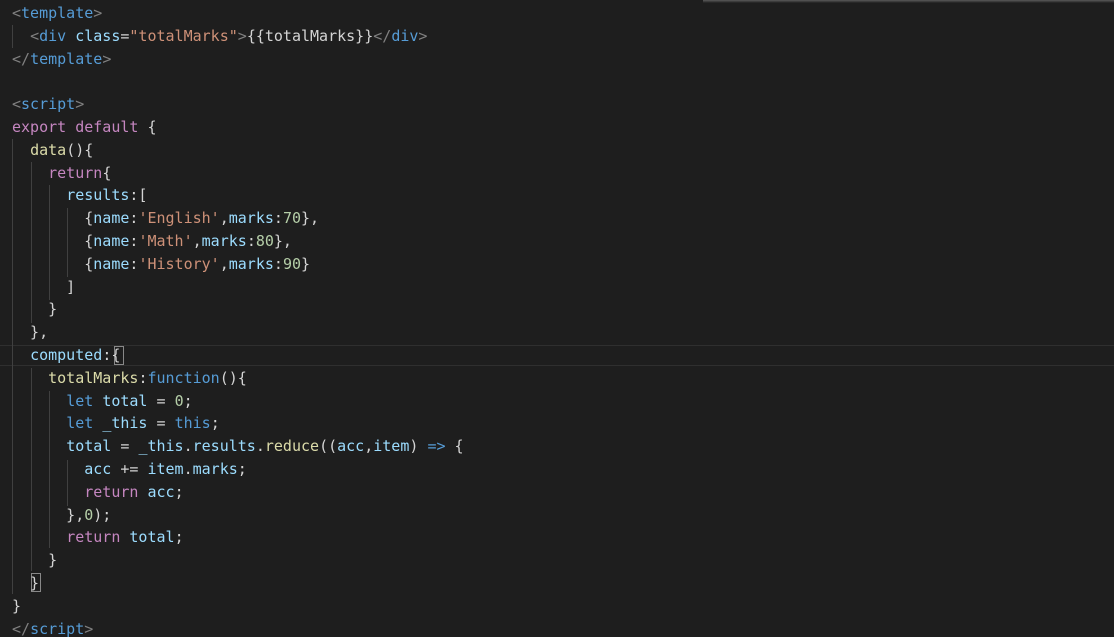  I want to click on code-token: 90, so click(291, 263).